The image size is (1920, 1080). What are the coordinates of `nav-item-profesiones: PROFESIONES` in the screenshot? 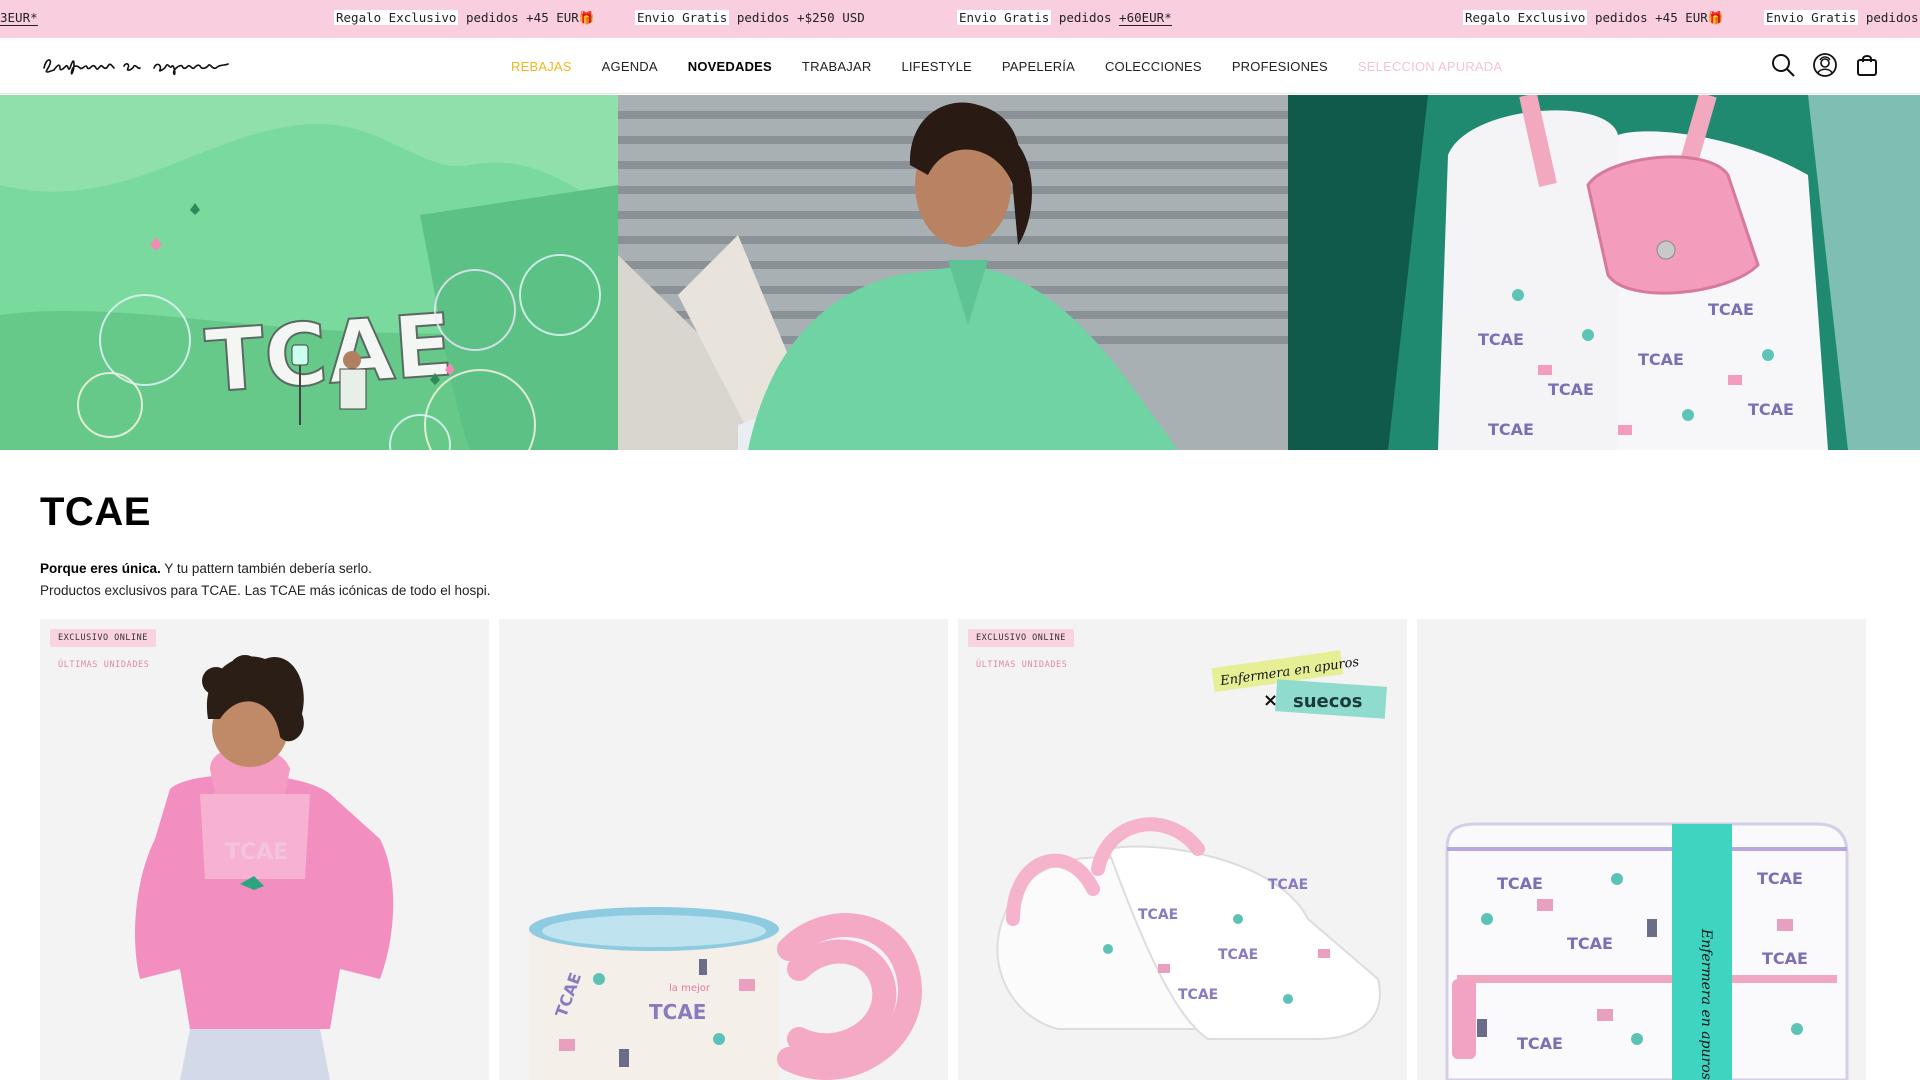 It's located at (1280, 66).